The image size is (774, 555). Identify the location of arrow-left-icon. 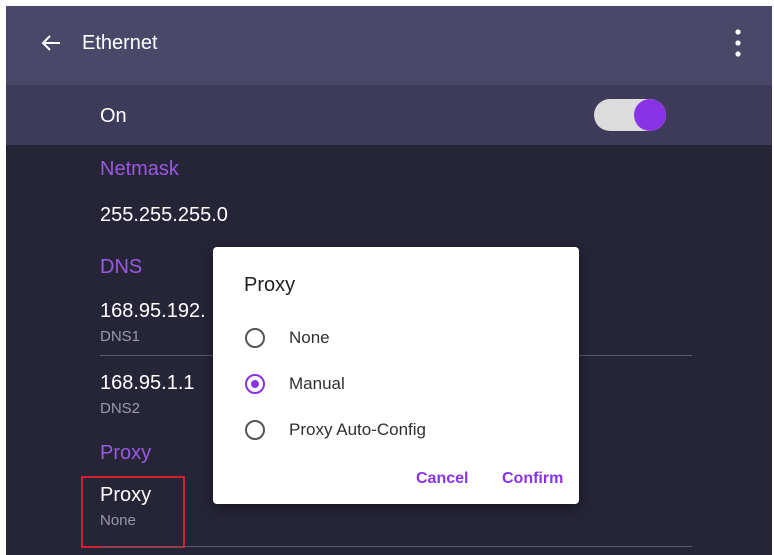
(51, 43).